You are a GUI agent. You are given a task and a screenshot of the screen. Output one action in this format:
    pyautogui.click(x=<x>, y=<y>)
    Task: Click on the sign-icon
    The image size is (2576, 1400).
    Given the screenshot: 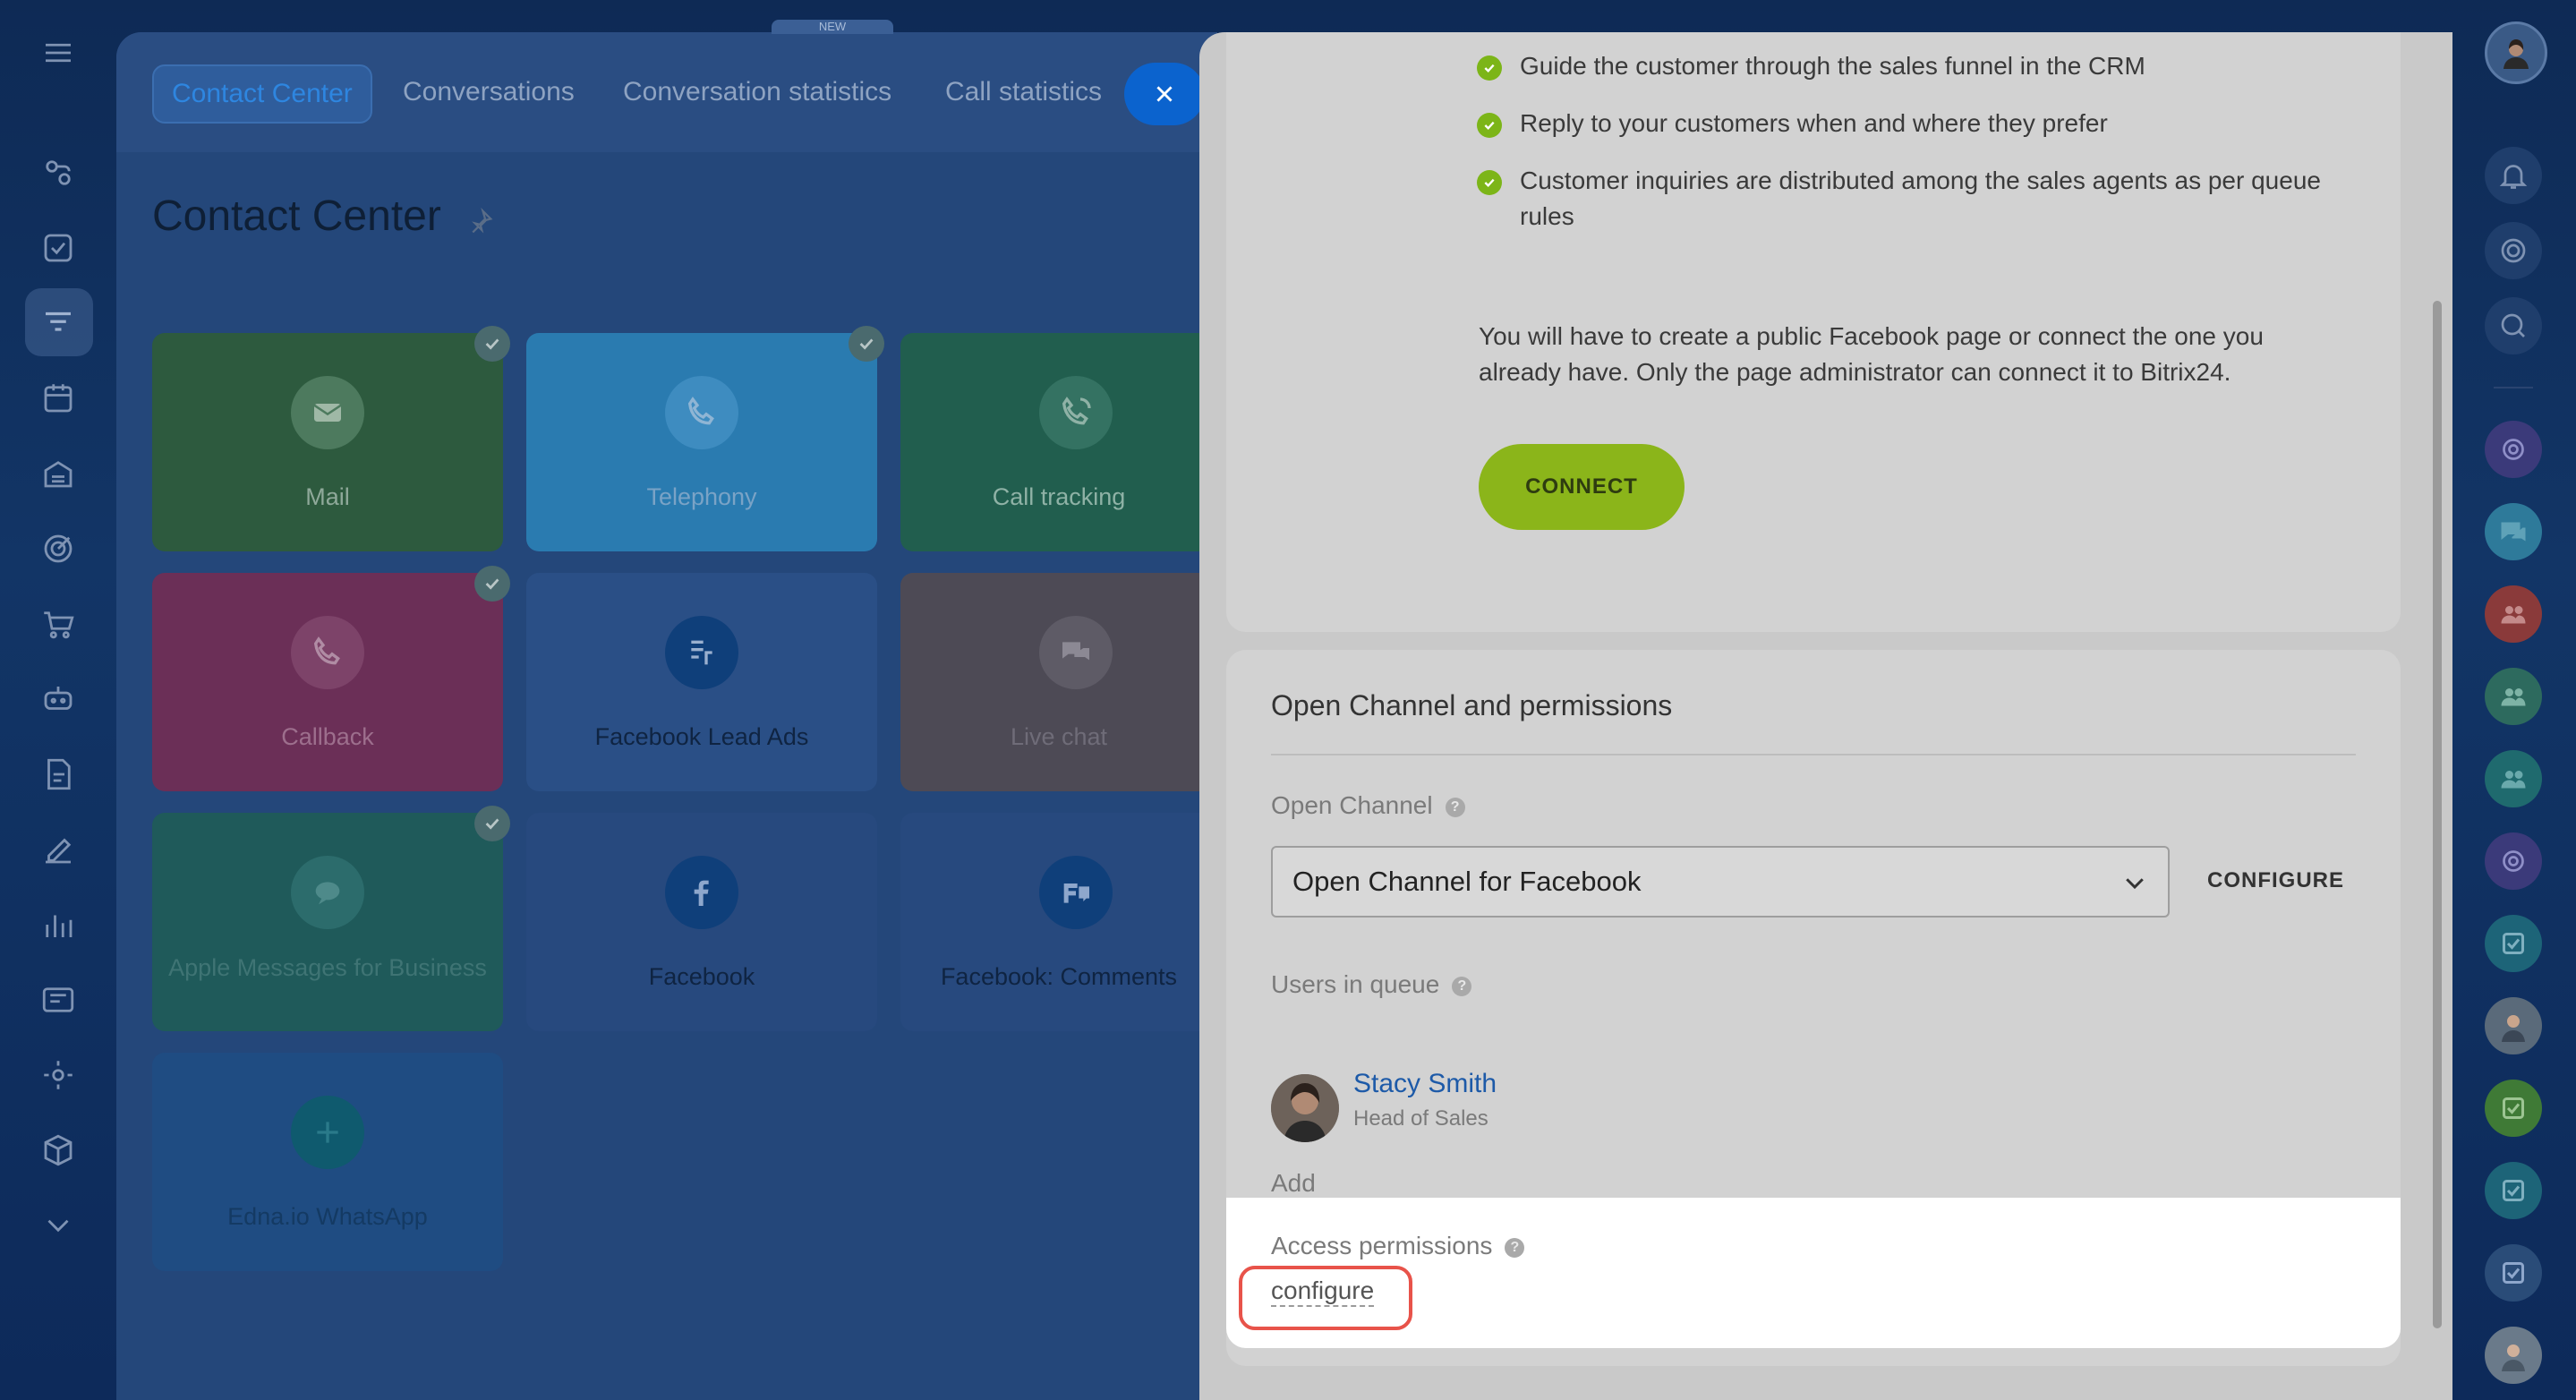 What is the action you would take?
    pyautogui.click(x=58, y=849)
    